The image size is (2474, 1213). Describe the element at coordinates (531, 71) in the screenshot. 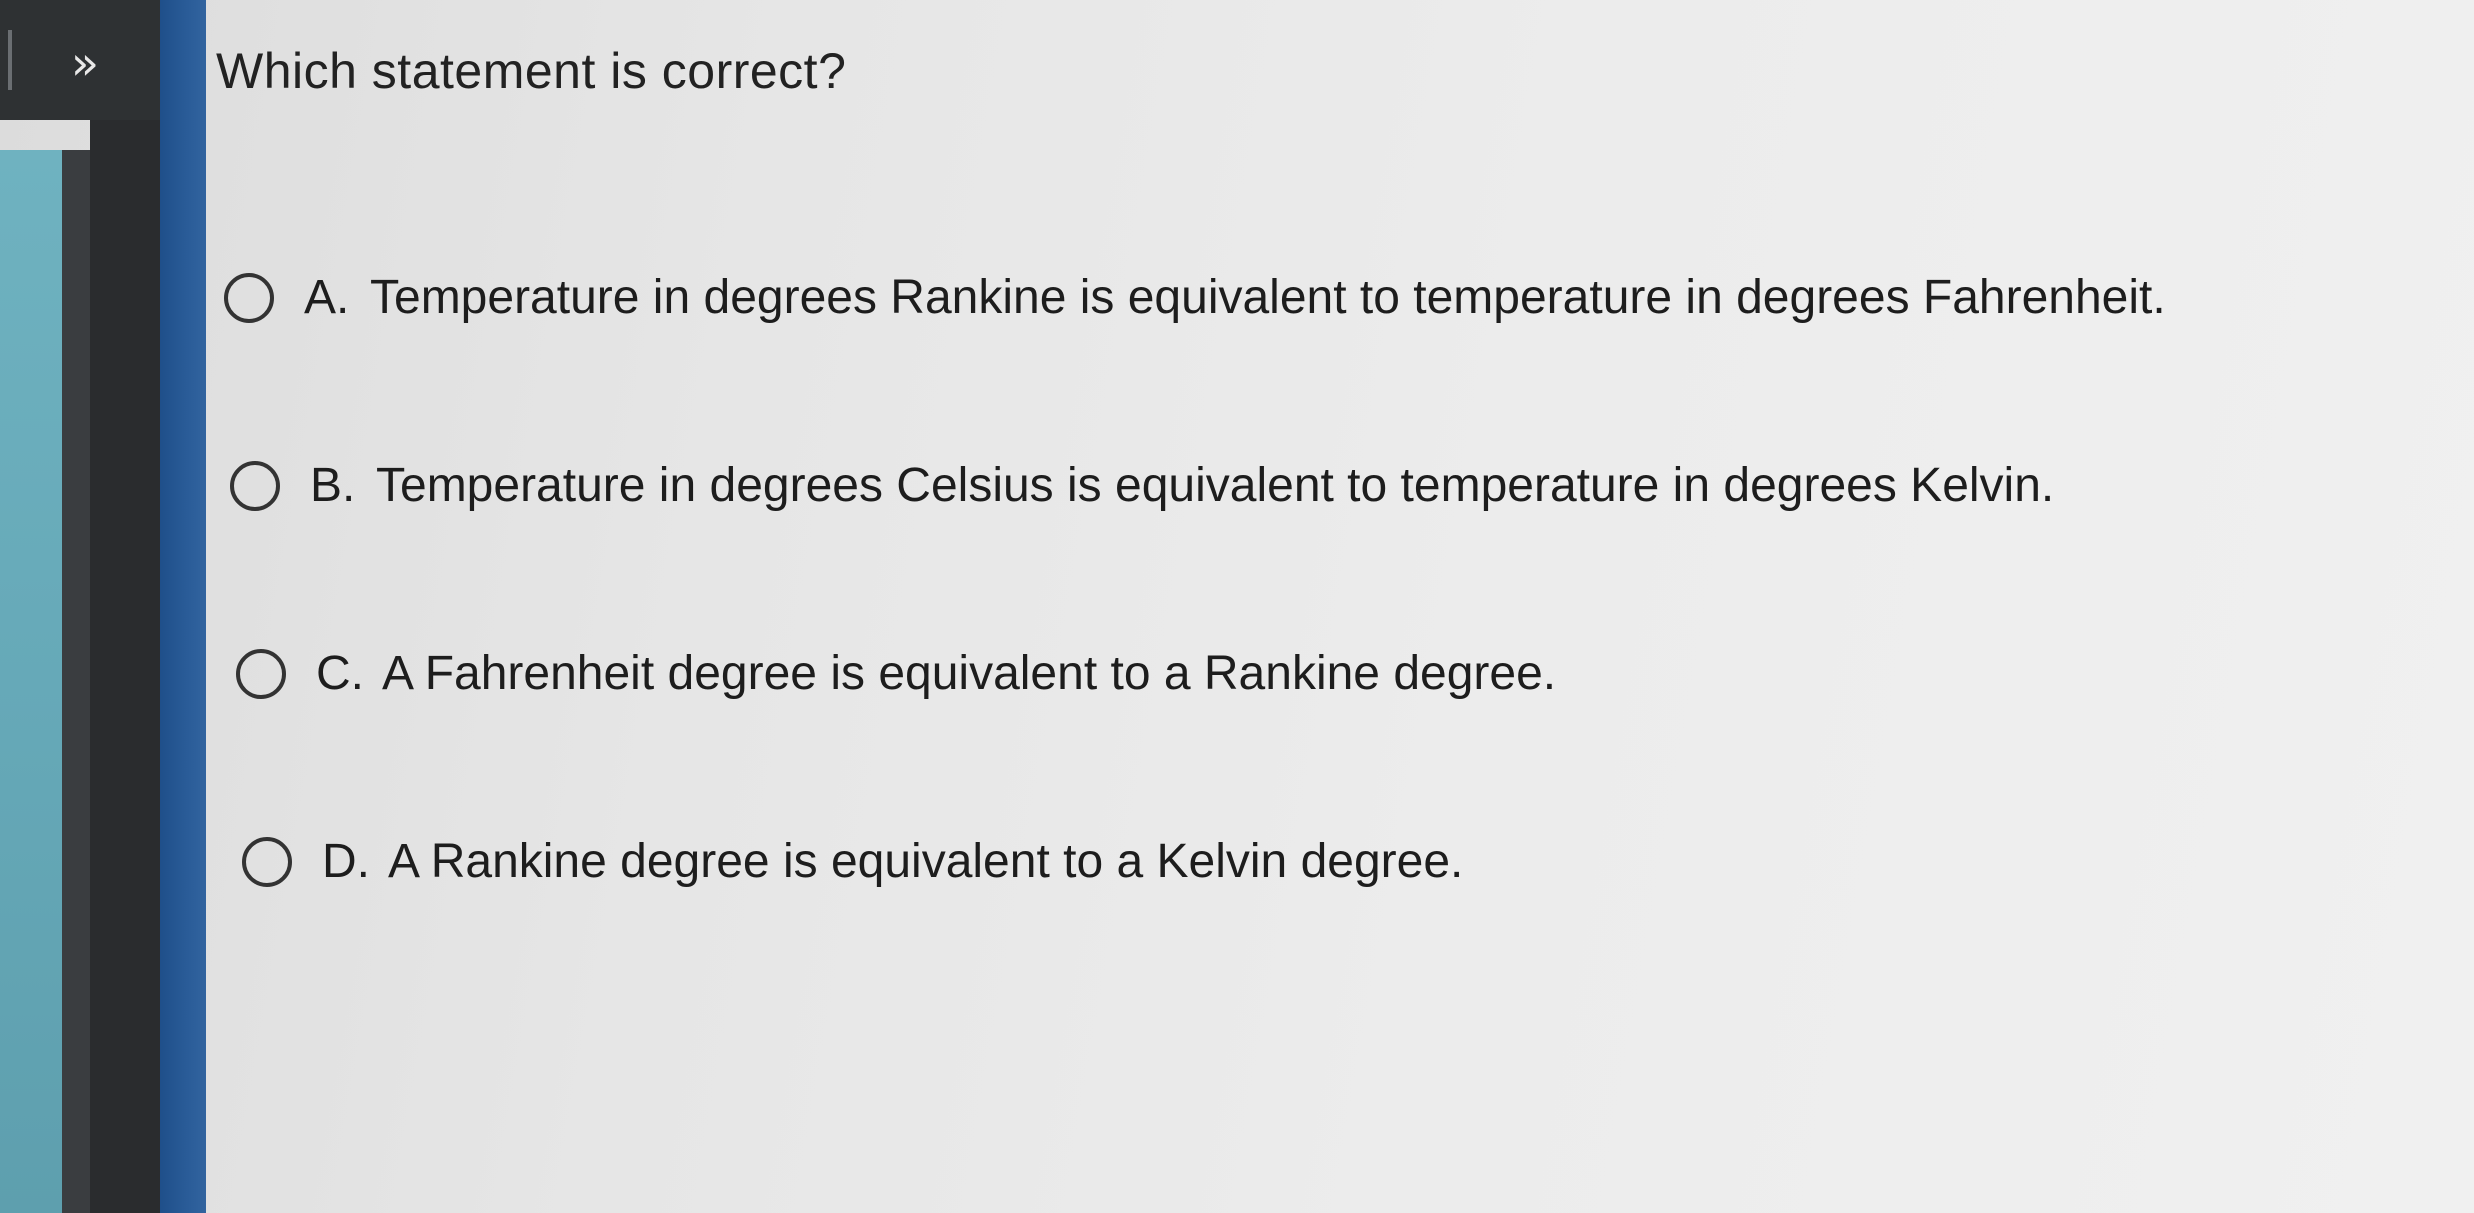

I see `question-title: Which statement is correct?` at that location.